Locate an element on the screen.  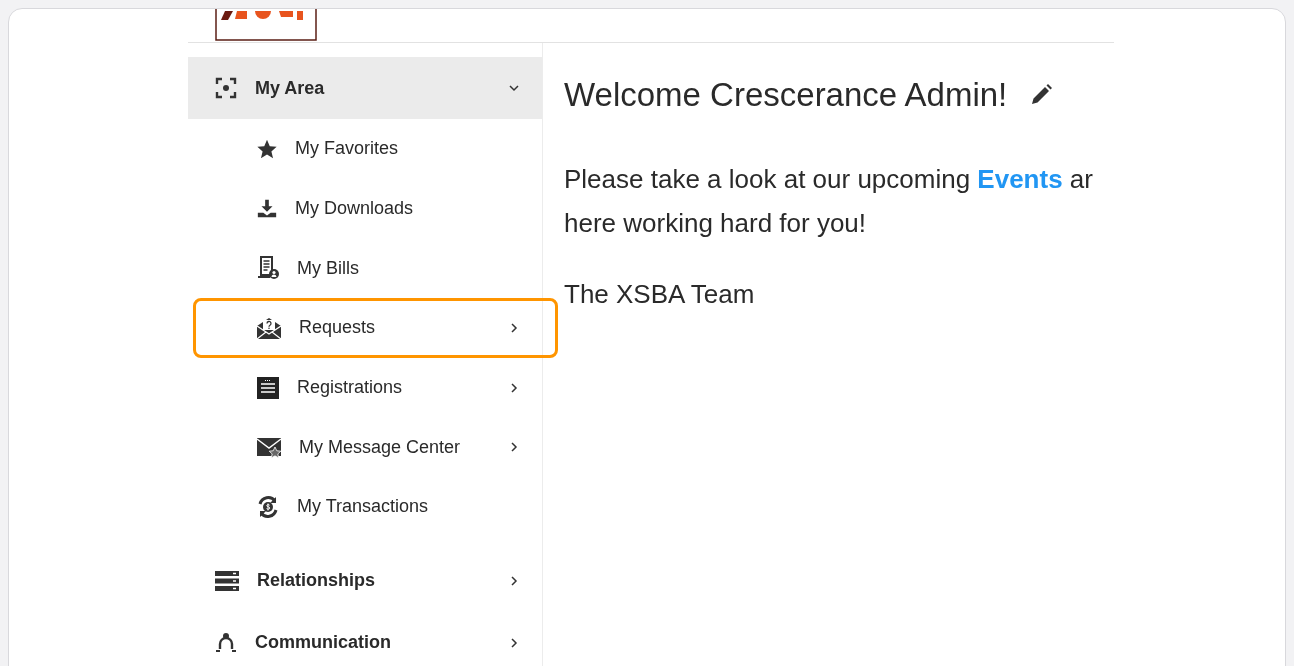
sidebar-item: My Favorites is located at coordinates (375, 149).